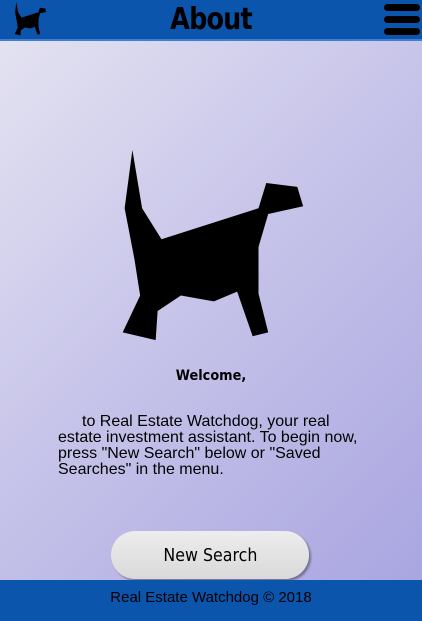 The width and height of the screenshot is (422, 621). I want to click on welcome-heading: Welcome,, so click(211, 376).